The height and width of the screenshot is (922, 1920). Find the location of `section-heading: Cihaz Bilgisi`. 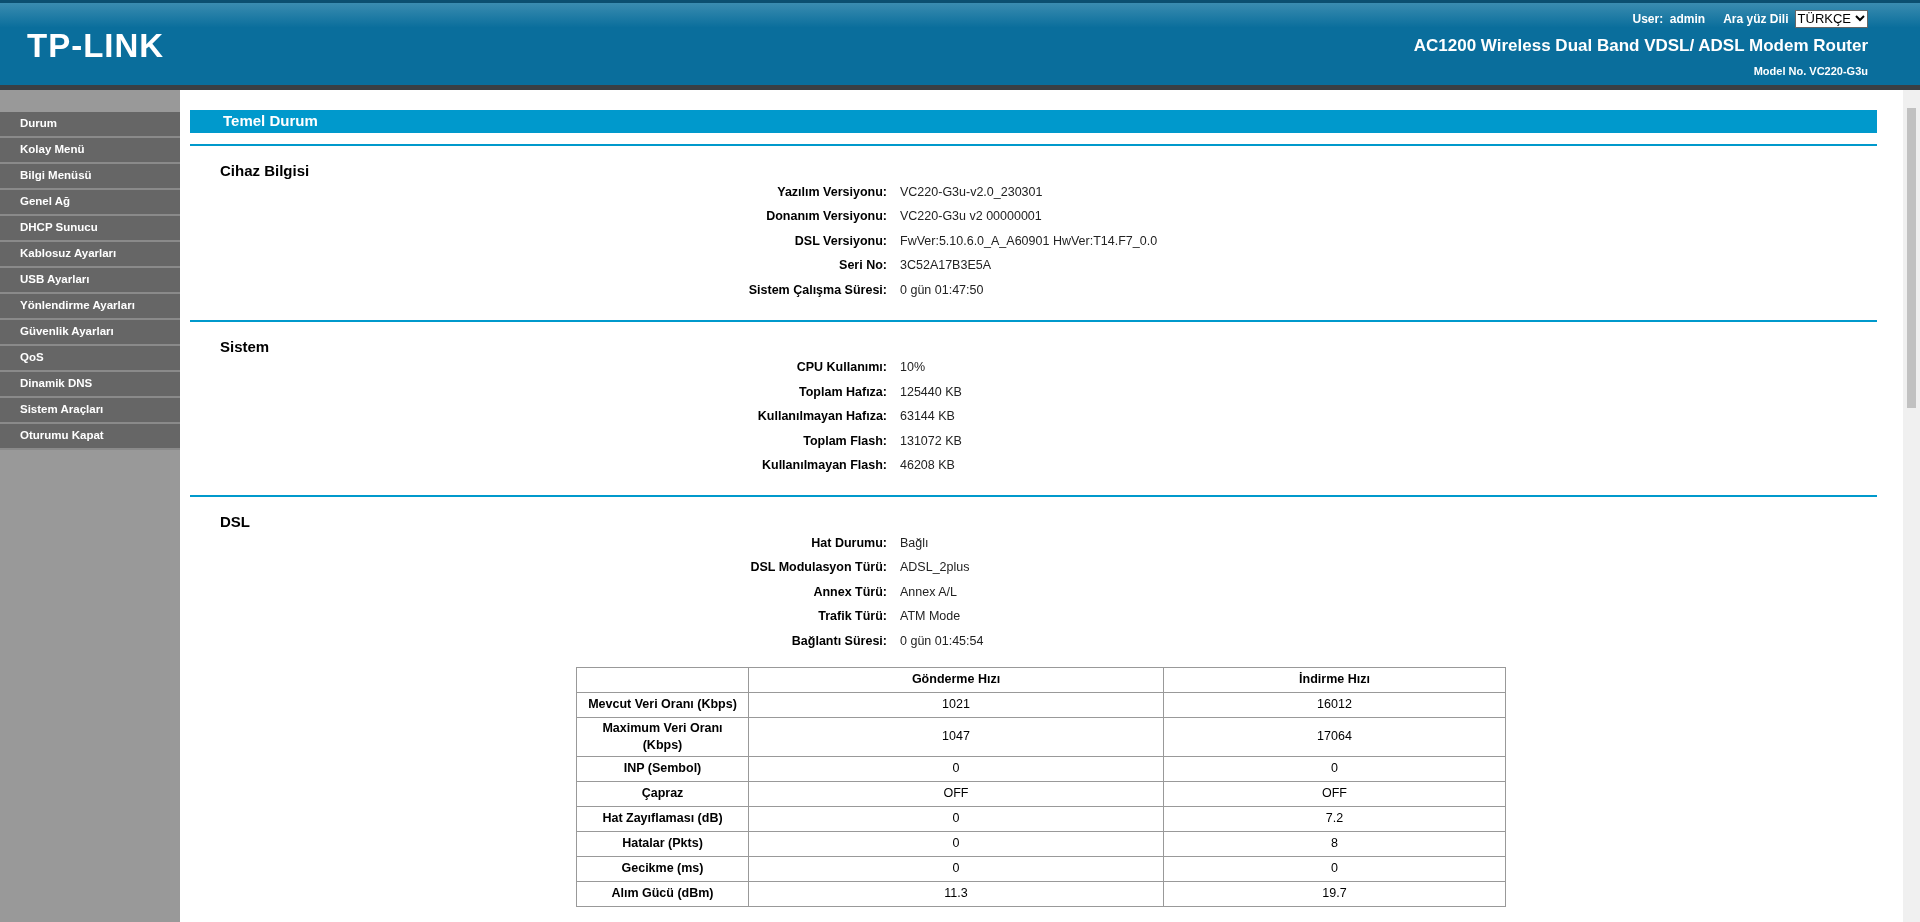

section-heading: Cihaz Bilgisi is located at coordinates (265, 170).